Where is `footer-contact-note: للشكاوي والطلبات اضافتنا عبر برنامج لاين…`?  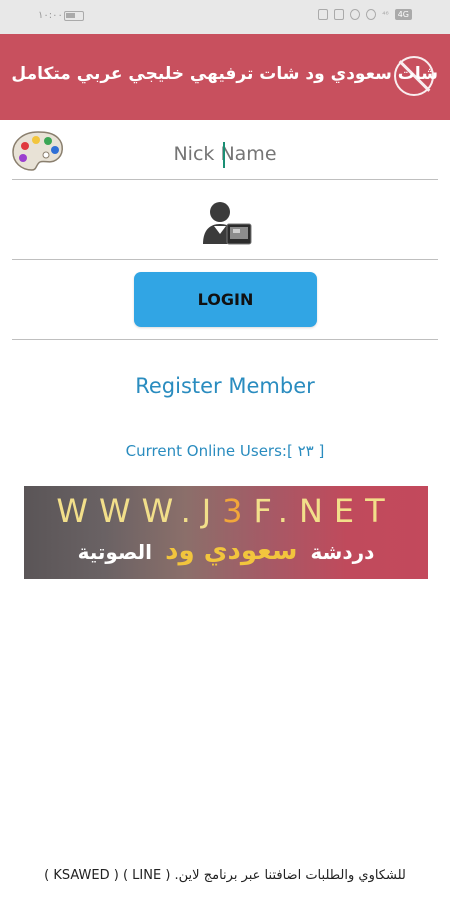
footer-contact-note: للشكاوي والطلبات اضافتنا عبر برنامج لاين… is located at coordinates (225, 875).